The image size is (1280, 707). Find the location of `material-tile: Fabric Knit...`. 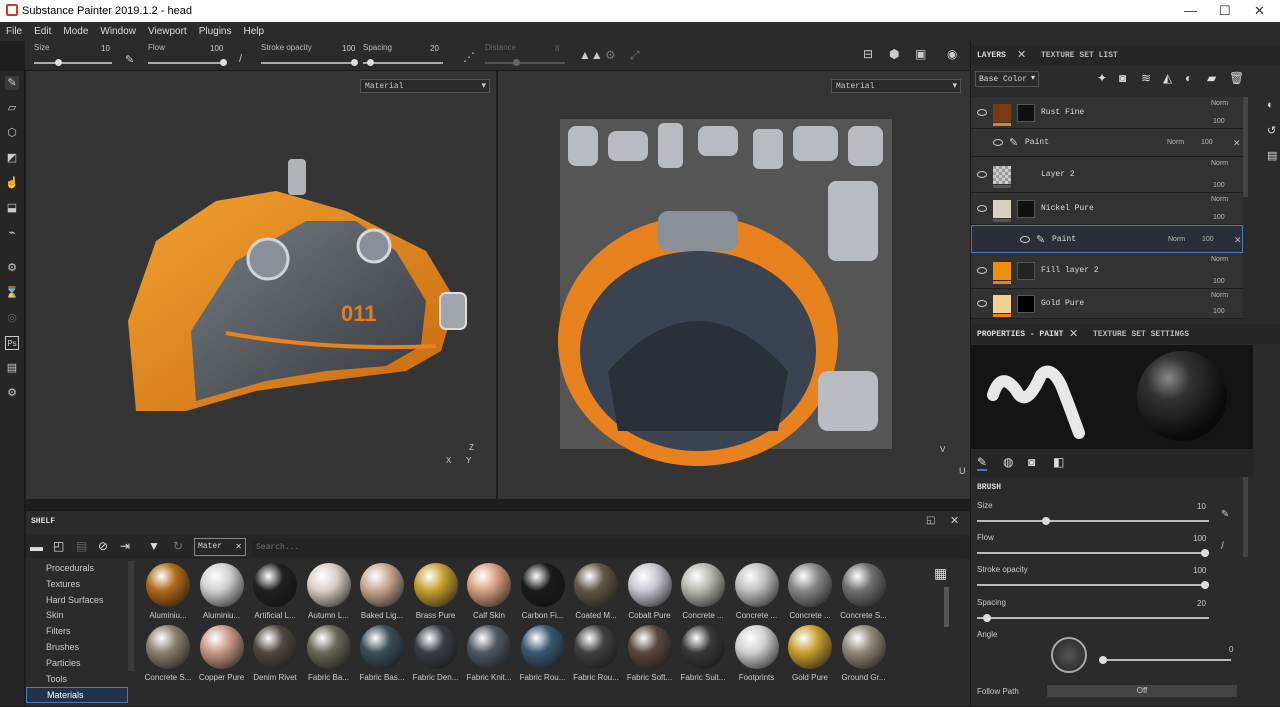

material-tile: Fabric Knit... is located at coordinates (489, 656).